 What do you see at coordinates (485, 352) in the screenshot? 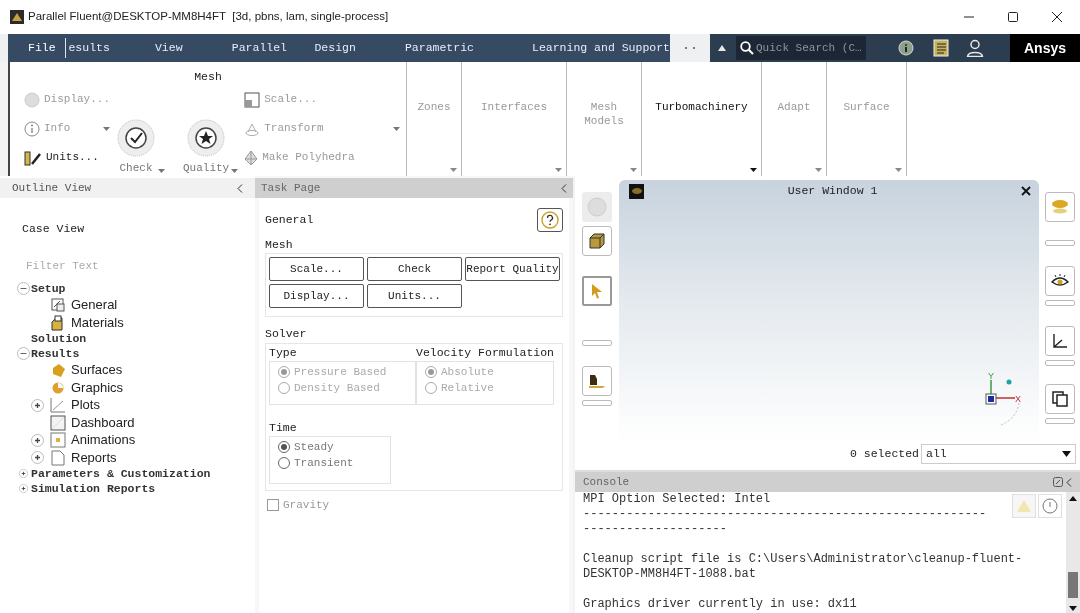
I see `group-title: Velocity Formulation` at bounding box center [485, 352].